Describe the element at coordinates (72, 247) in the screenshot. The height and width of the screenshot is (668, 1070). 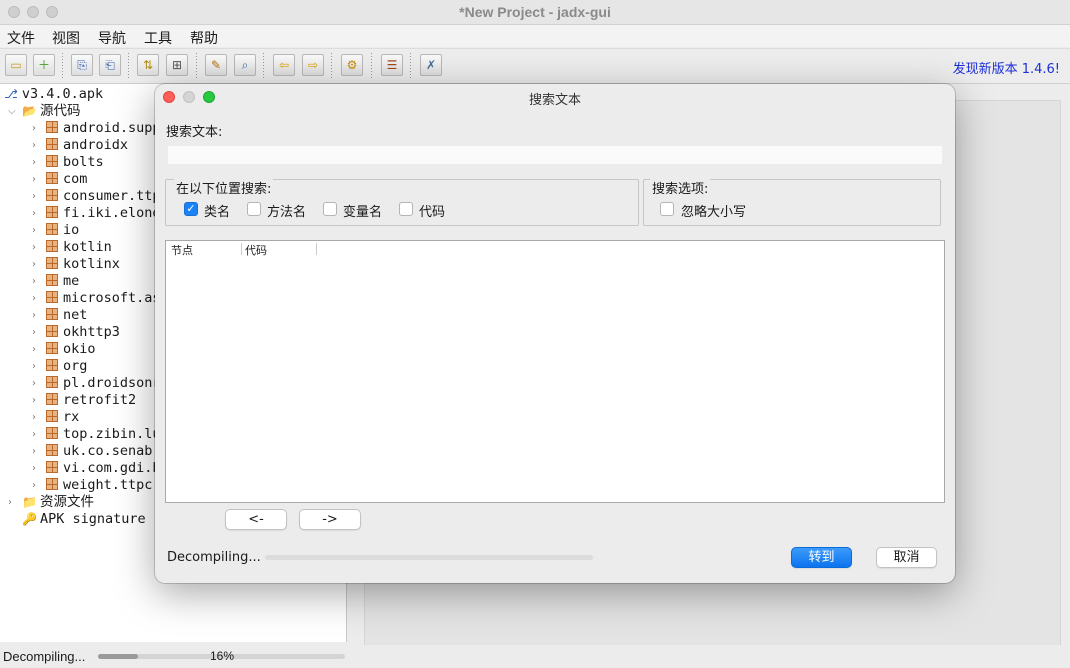
I see `tree-package-item: › kotlin` at that location.